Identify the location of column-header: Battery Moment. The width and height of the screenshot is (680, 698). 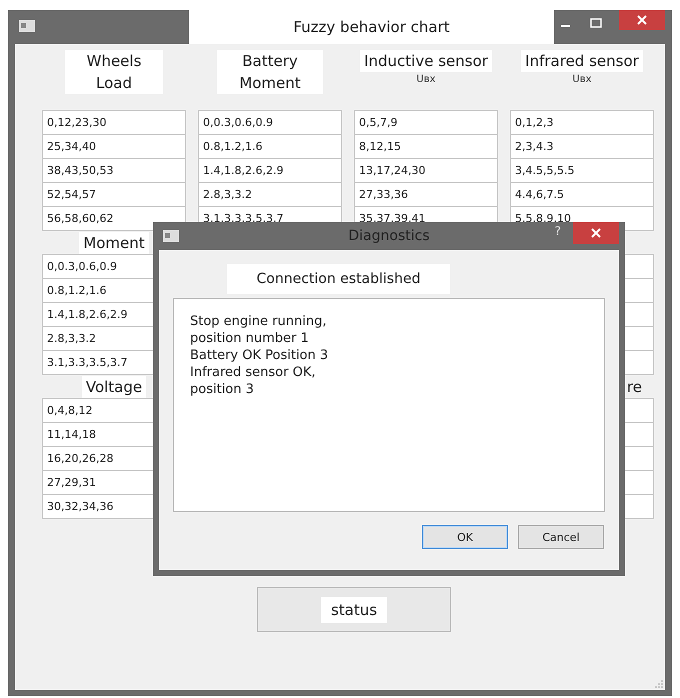
(270, 72).